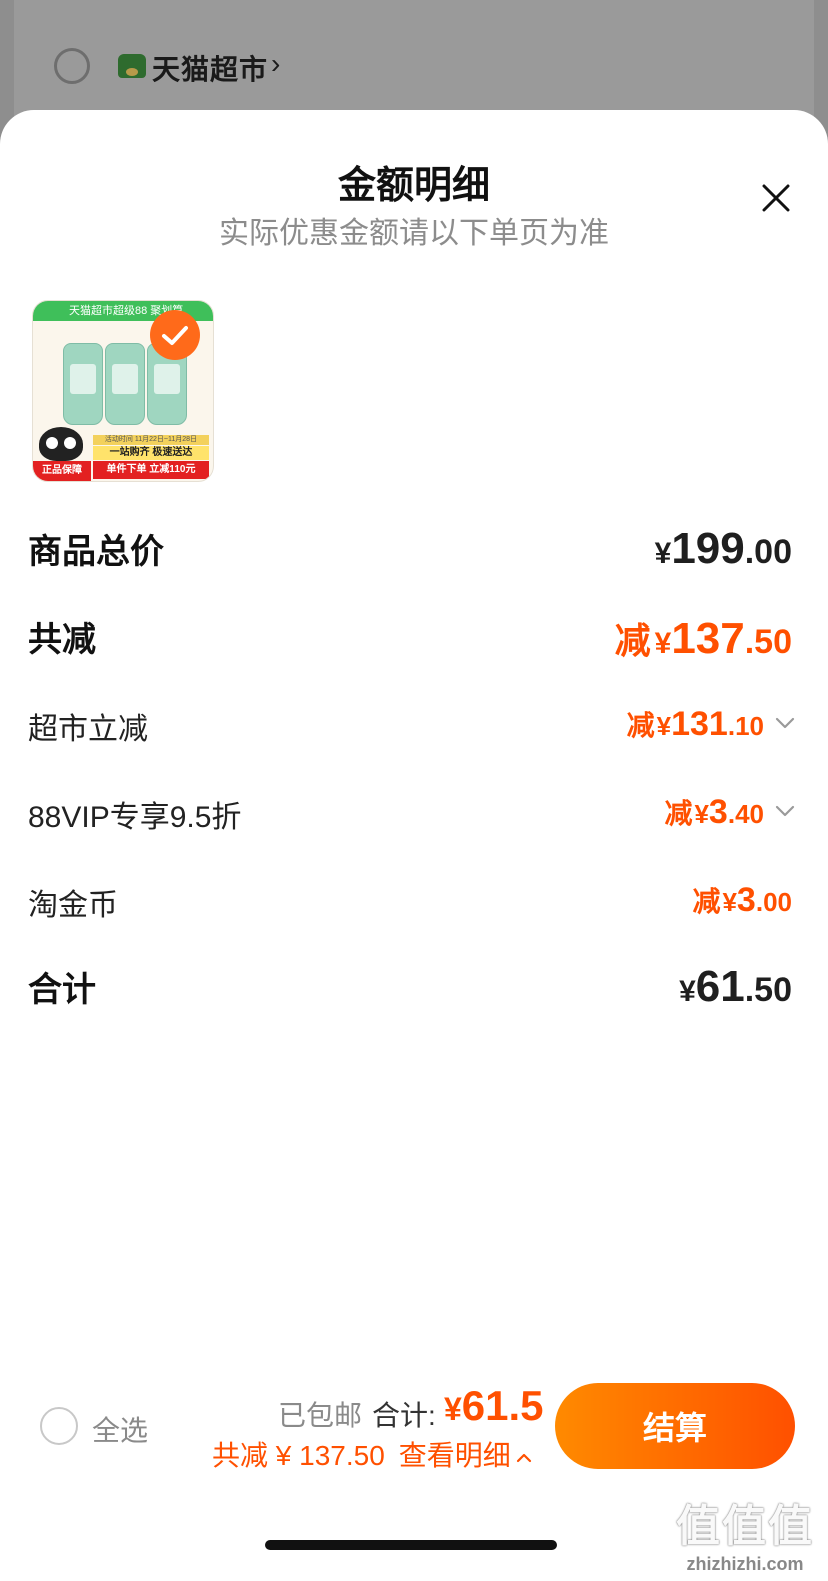 The image size is (828, 1581). What do you see at coordinates (61, 444) in the screenshot?
I see `tmall-cat-mascot-icon` at bounding box center [61, 444].